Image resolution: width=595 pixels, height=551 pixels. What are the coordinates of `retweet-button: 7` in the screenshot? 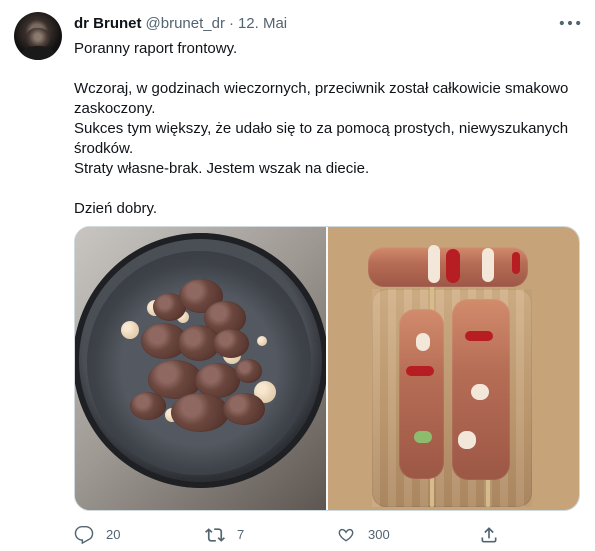 It's located at (224, 535).